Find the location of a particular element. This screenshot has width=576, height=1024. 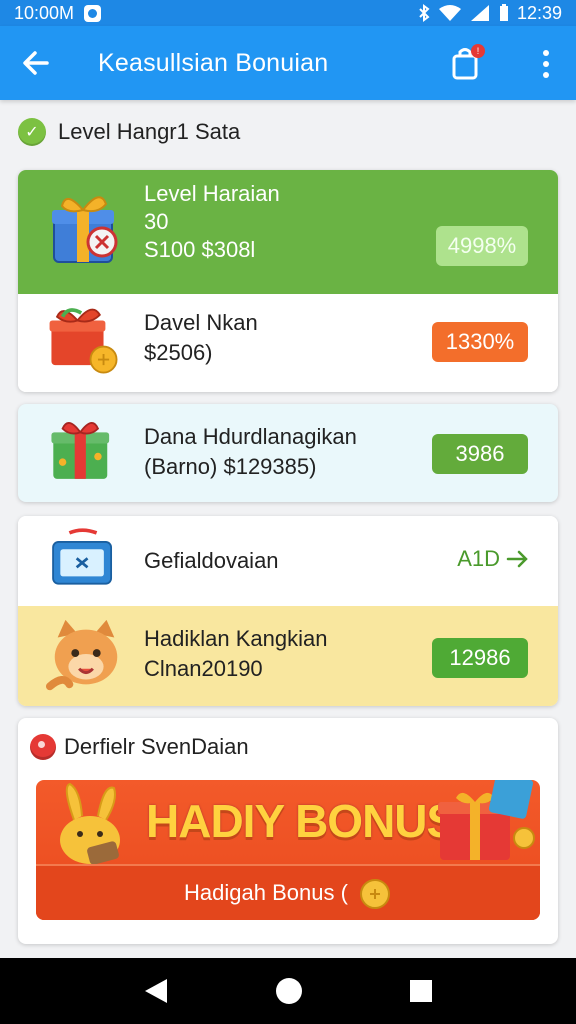

dana-title: Dana Hdurdlanagikan is located at coordinates (250, 436).